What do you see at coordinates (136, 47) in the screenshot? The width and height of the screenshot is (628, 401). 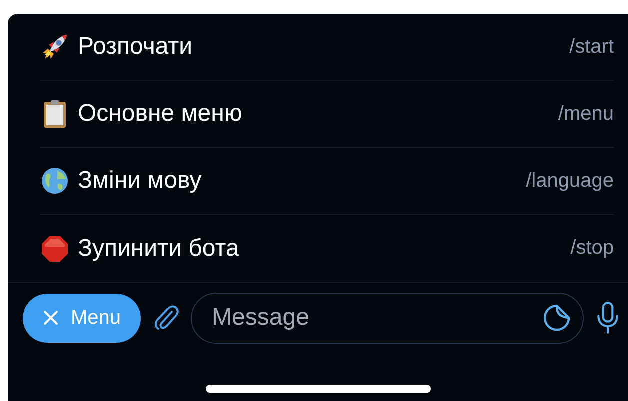 I see `command-label: Розпочати` at bounding box center [136, 47].